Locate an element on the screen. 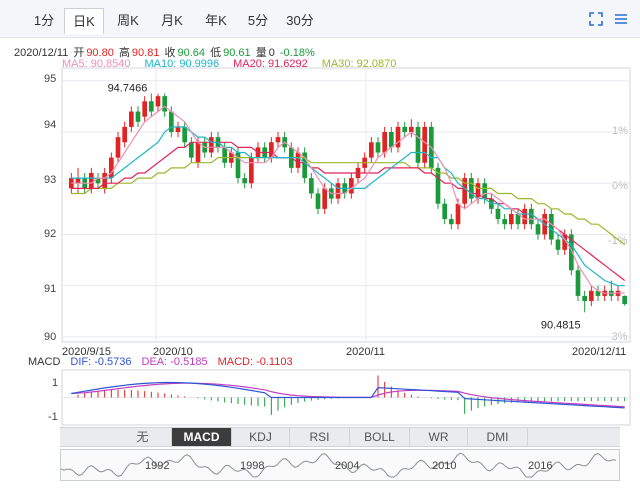 This screenshot has width=640, height=488. navigator-year-2010: 2010 is located at coordinates (444, 466).